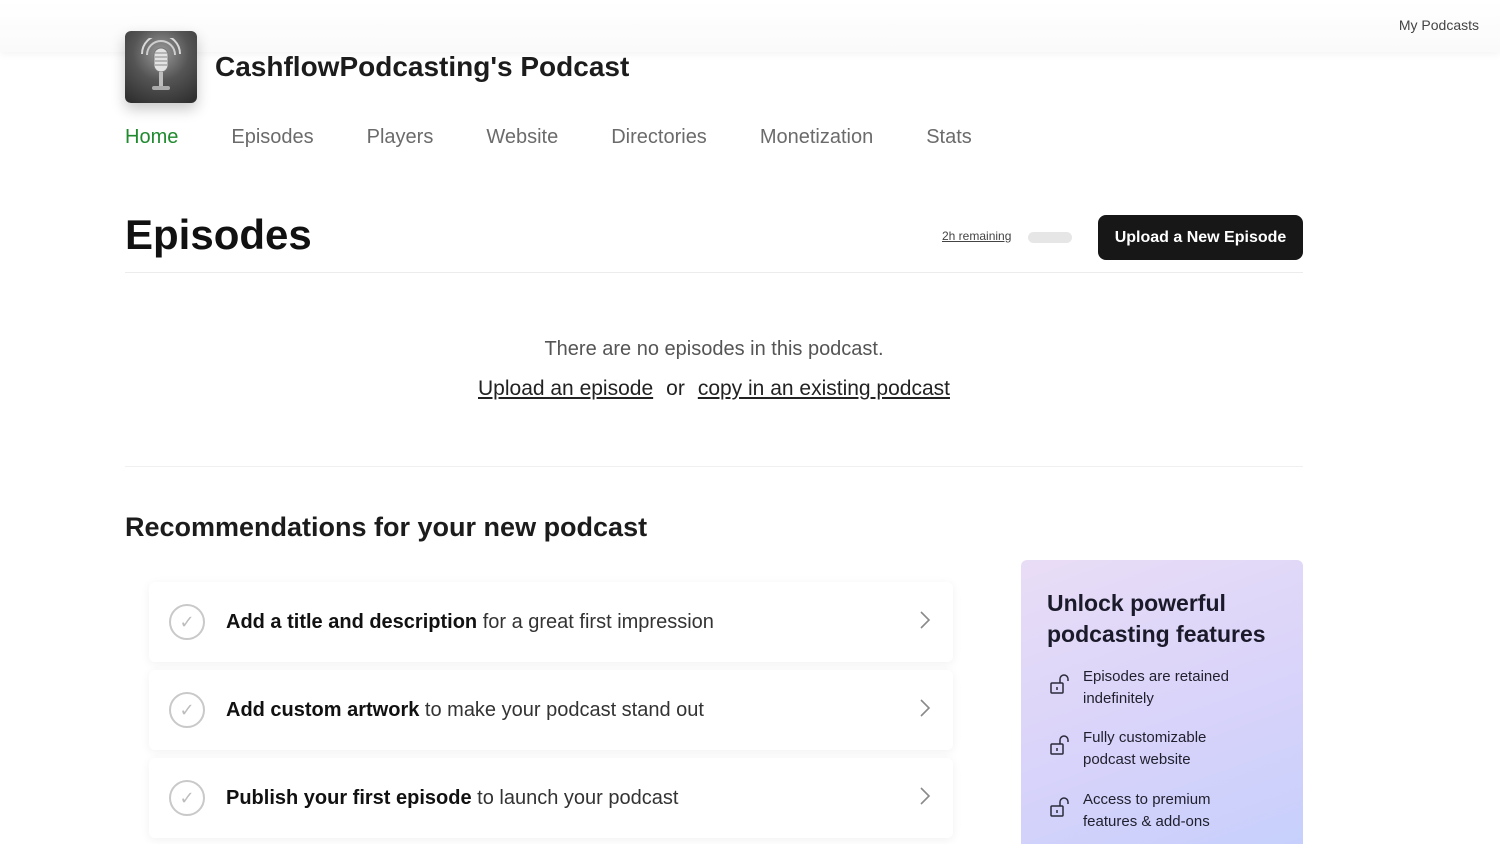 This screenshot has height=844, width=1500. I want to click on copy-existing-podcast-link: copy in an existing podcast, so click(824, 388).